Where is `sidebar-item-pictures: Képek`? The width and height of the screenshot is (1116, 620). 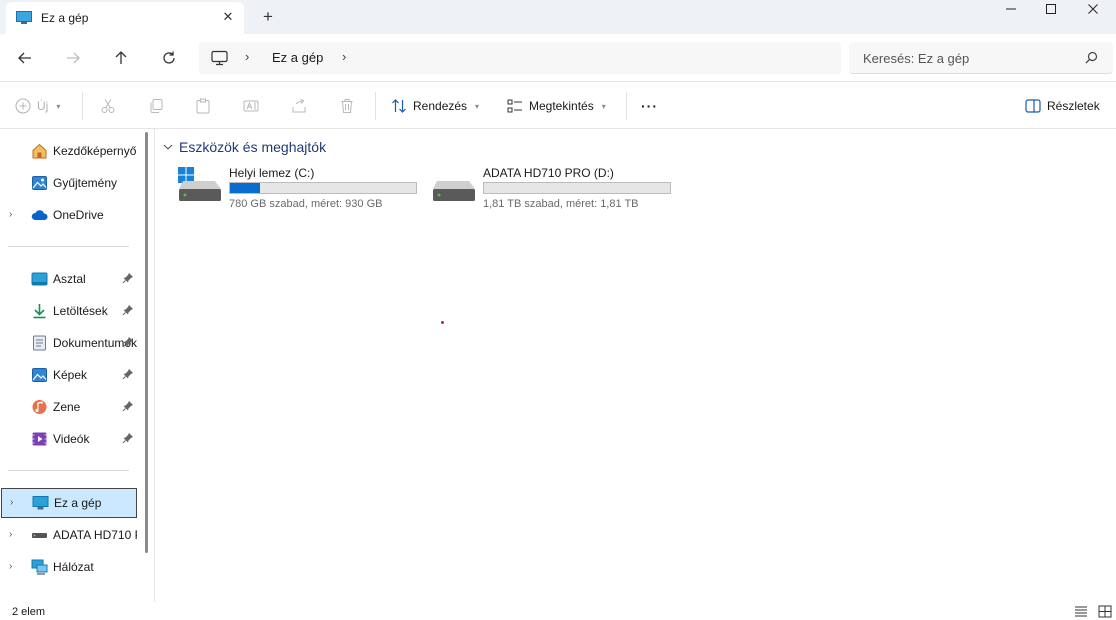 sidebar-item-pictures: Képek is located at coordinates (71, 375).